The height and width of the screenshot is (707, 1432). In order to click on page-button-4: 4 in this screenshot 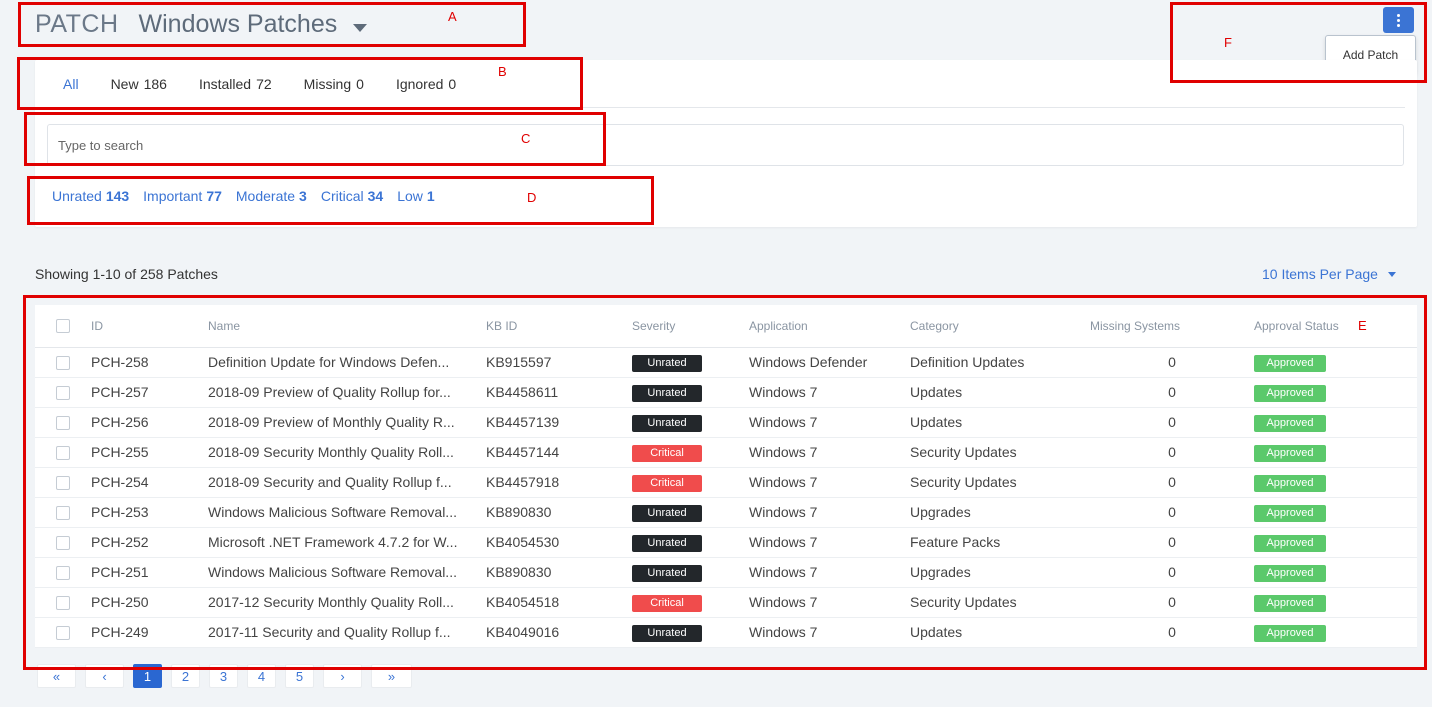, I will do `click(261, 676)`.